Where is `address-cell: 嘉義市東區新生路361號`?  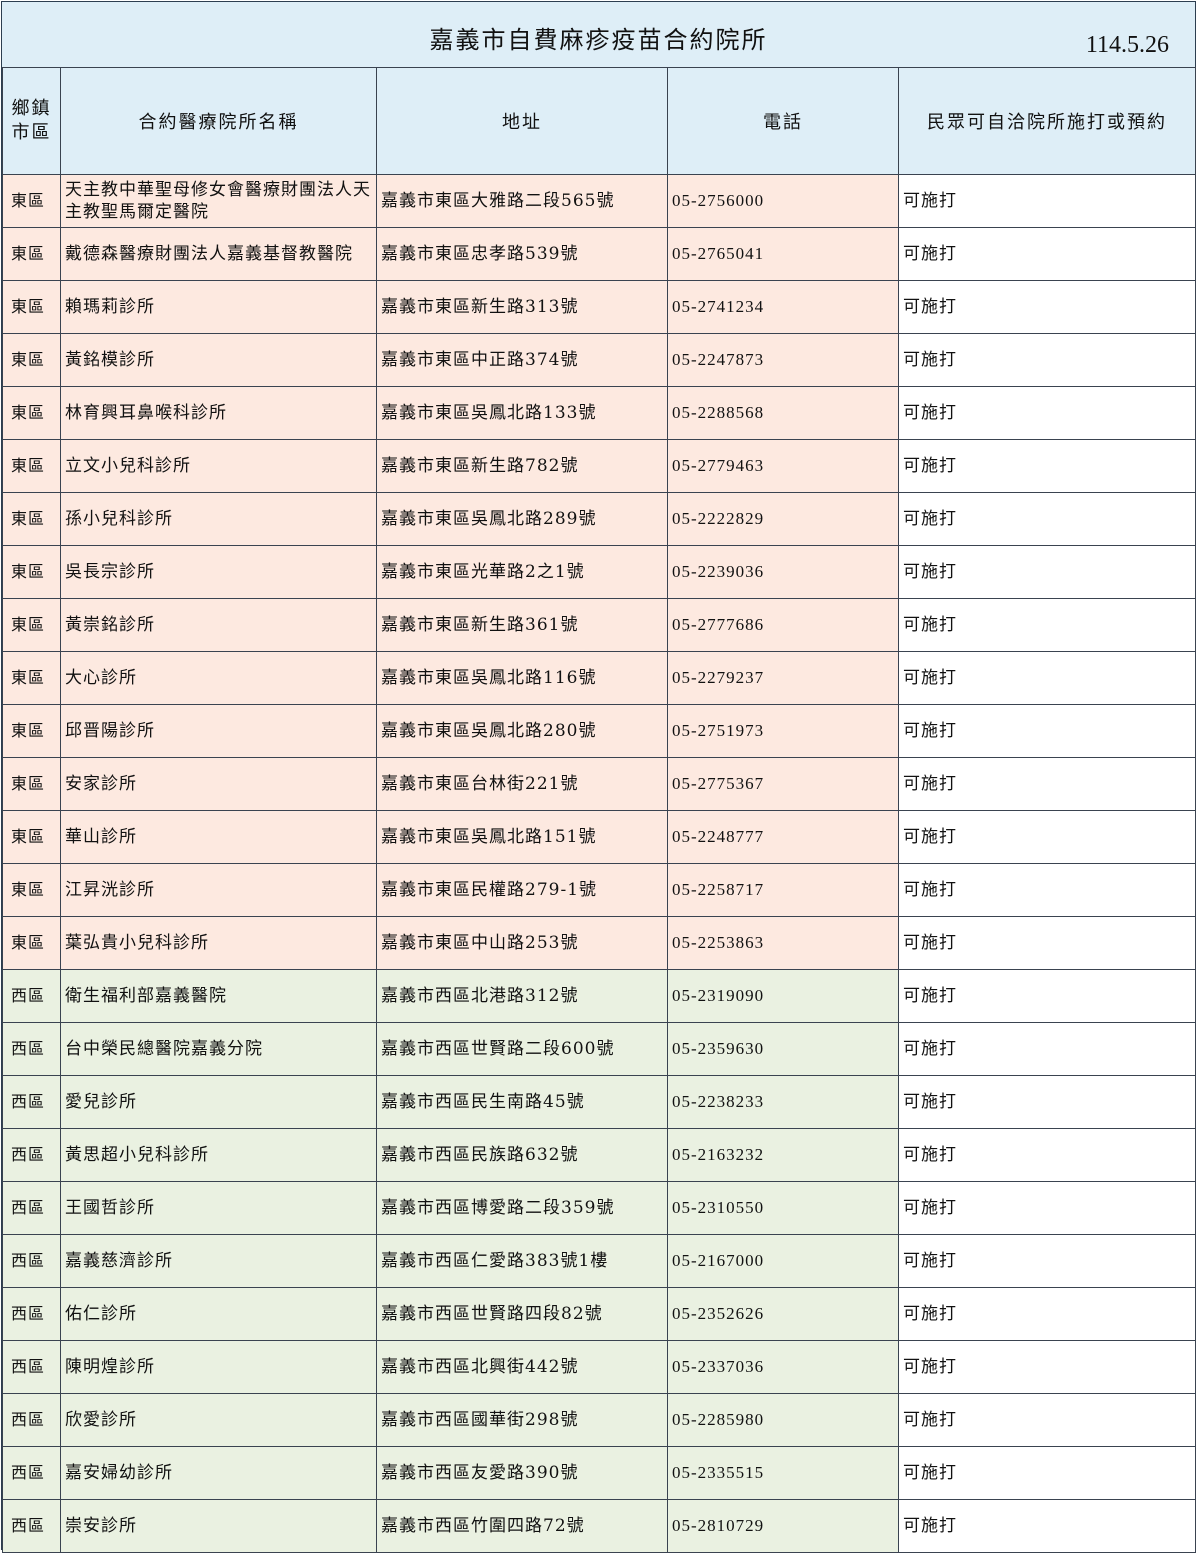 address-cell: 嘉義市東區新生路361號 is located at coordinates (522, 625).